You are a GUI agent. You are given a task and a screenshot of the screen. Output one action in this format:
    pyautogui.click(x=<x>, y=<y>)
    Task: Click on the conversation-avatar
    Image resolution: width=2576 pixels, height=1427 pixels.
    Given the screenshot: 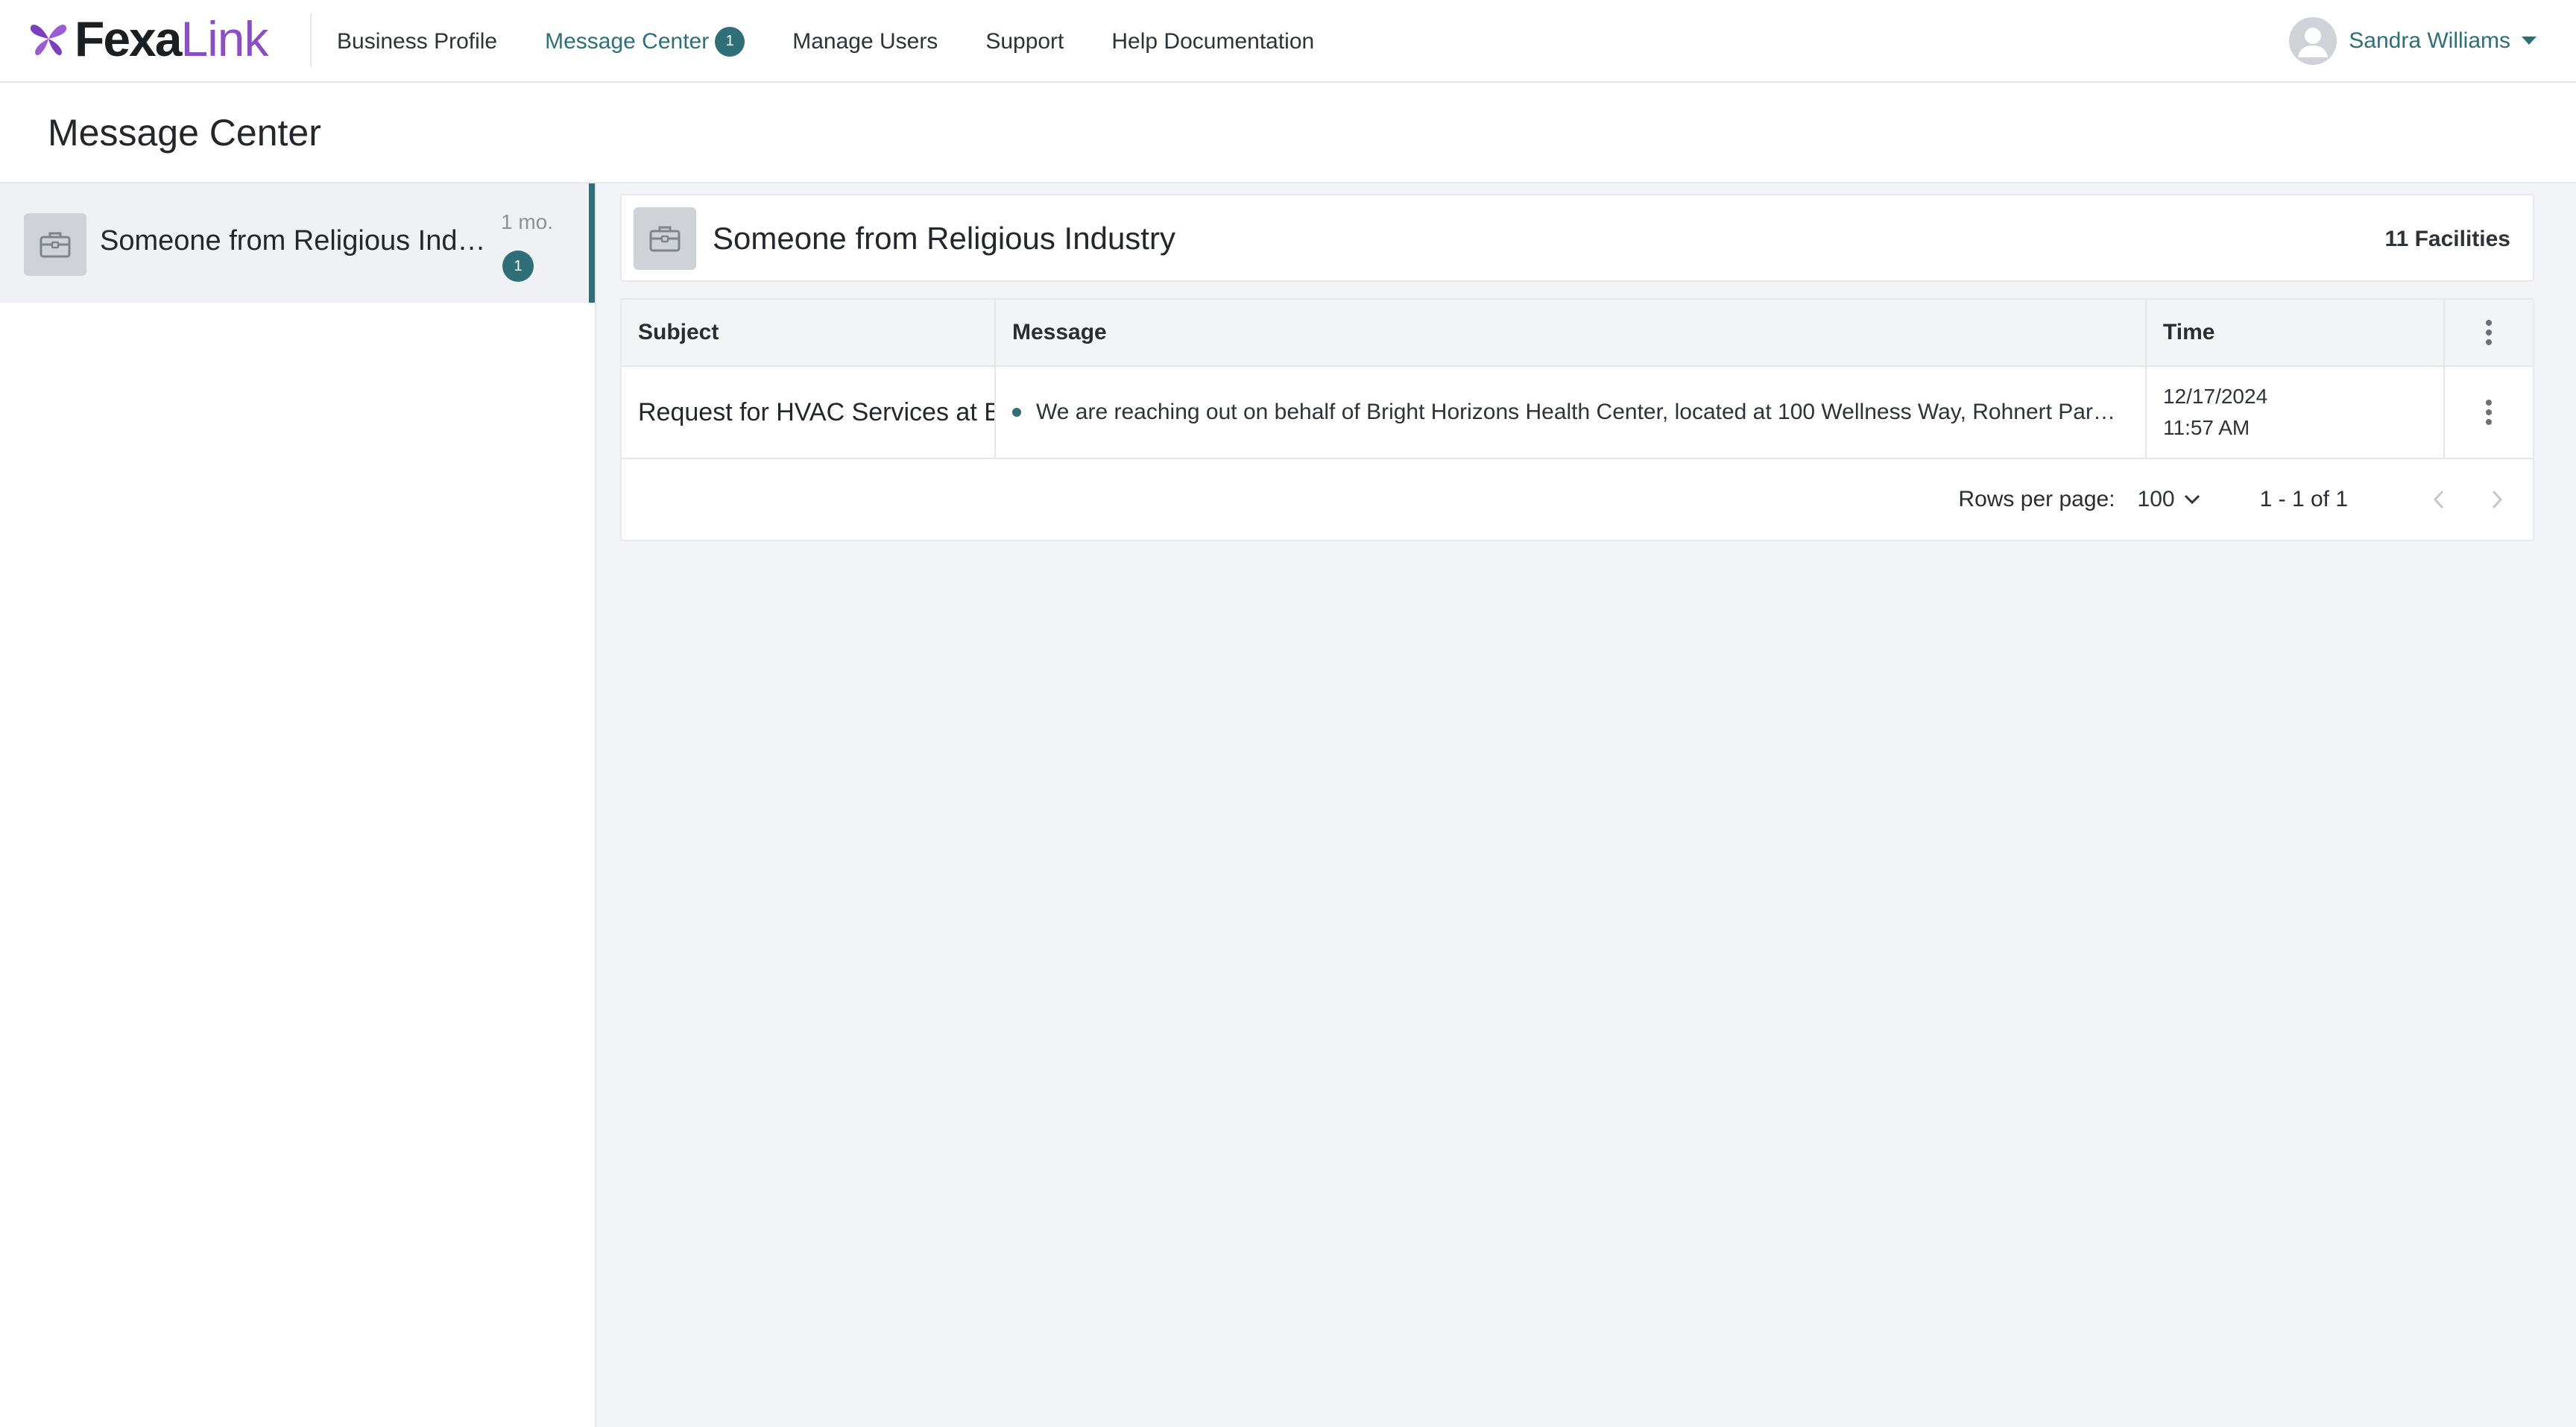 What is the action you would take?
    pyautogui.click(x=665, y=239)
    